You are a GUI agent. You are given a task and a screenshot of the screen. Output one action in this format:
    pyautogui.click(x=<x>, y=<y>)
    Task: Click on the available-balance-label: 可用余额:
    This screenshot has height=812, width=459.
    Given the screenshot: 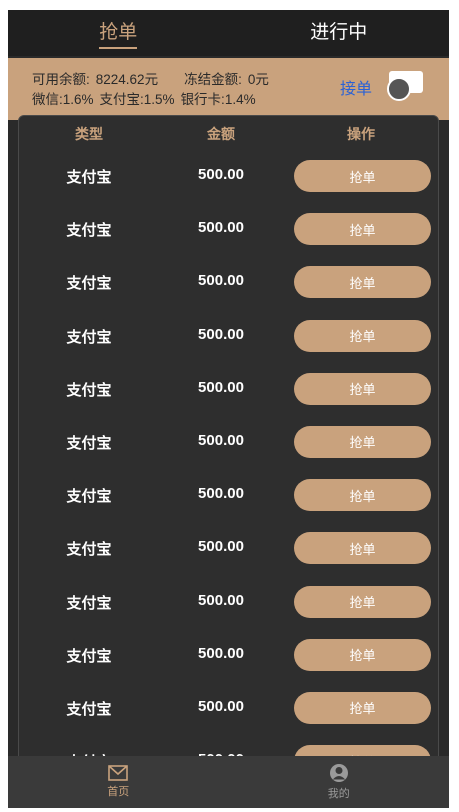 What is the action you would take?
    pyautogui.click(x=61, y=79)
    